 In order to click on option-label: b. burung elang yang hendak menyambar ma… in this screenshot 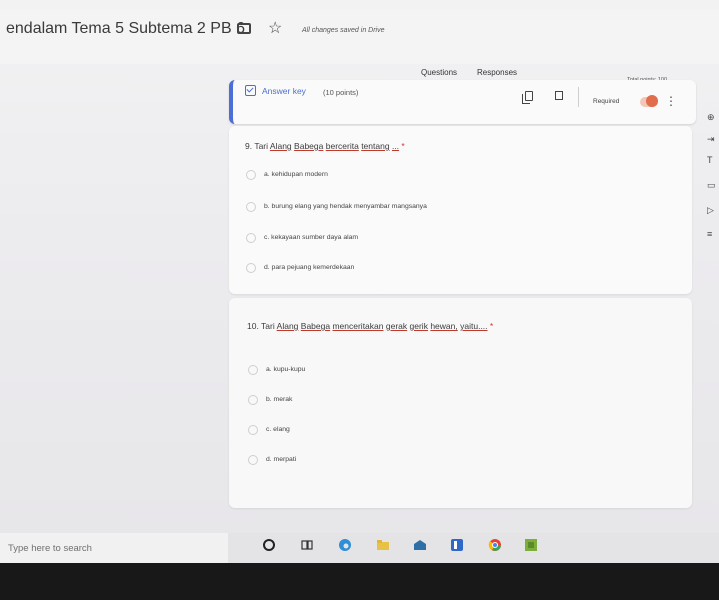, I will do `click(345, 206)`.